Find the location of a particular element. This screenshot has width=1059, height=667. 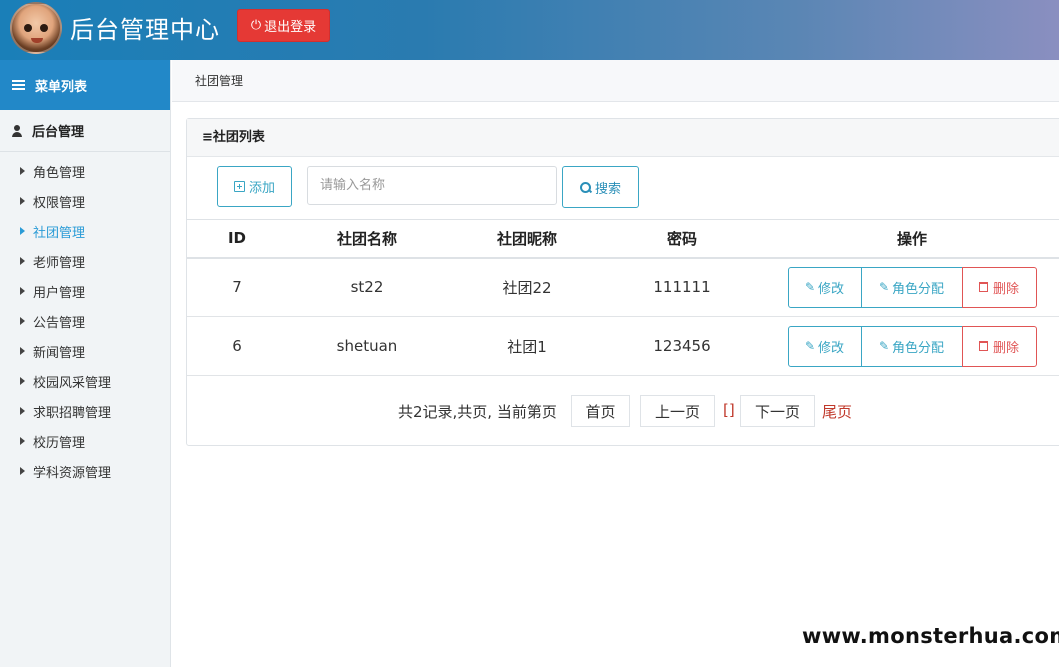

section-title: 后台管理 is located at coordinates (85, 131).